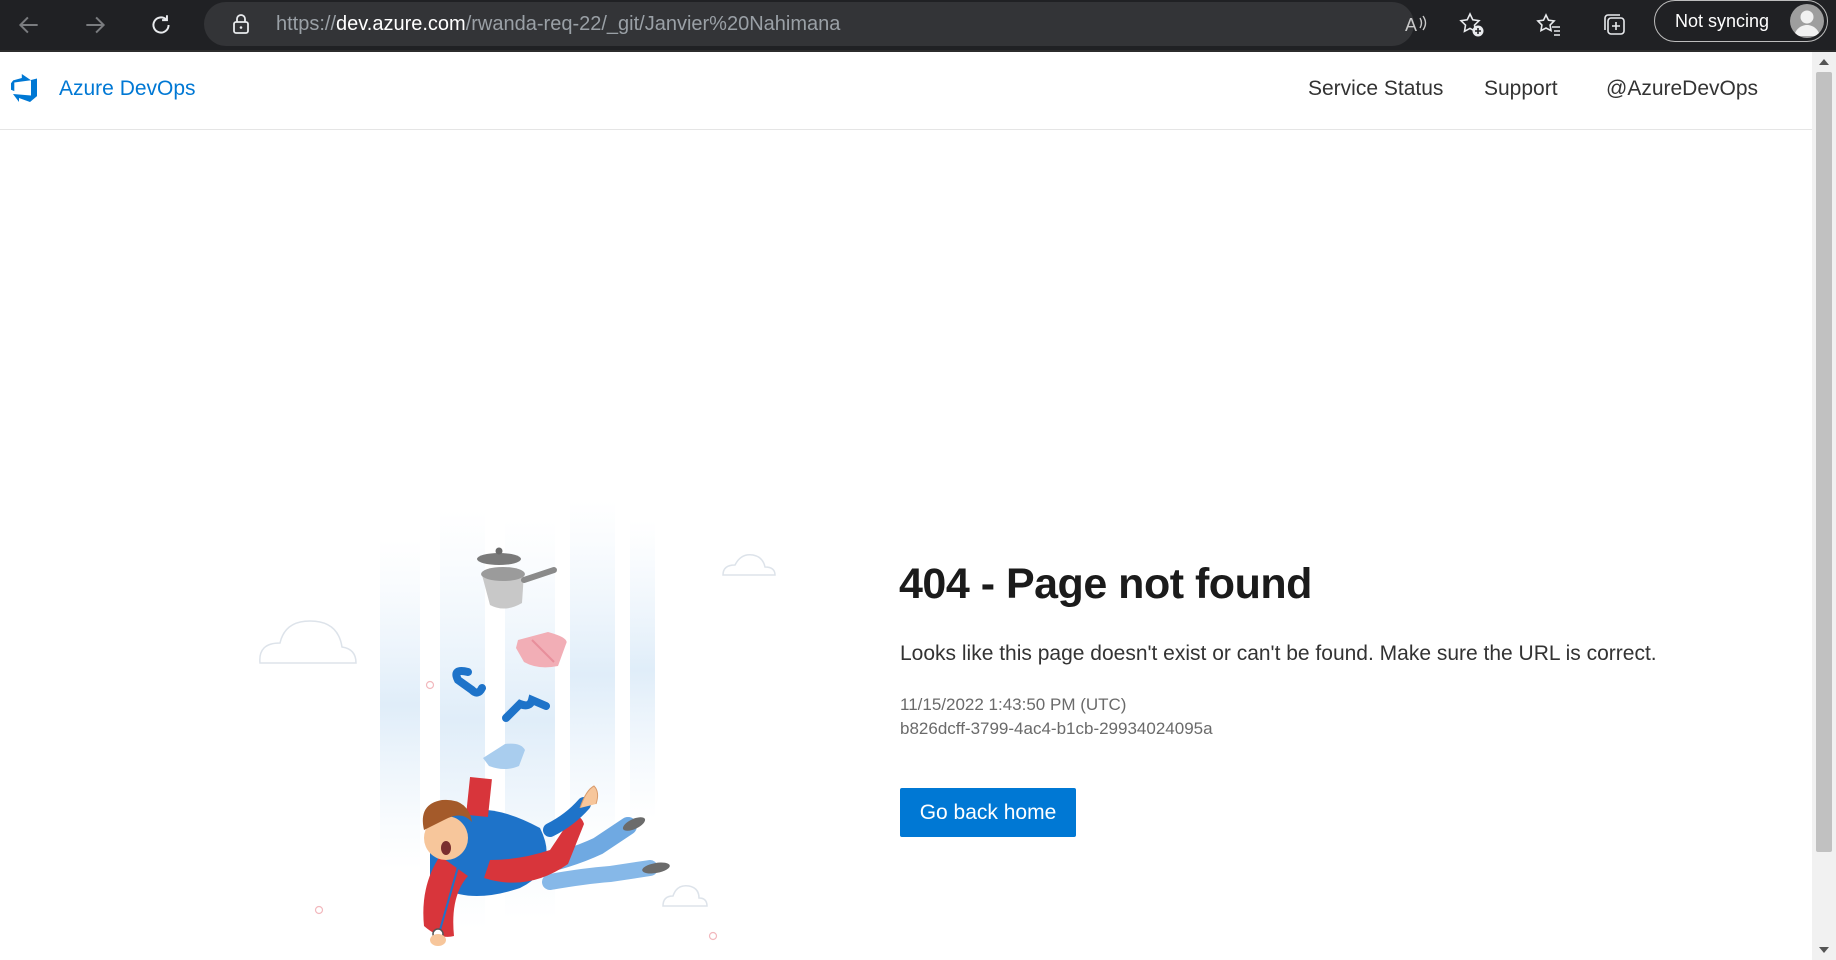  I want to click on svg-text: A, so click(1411, 25).